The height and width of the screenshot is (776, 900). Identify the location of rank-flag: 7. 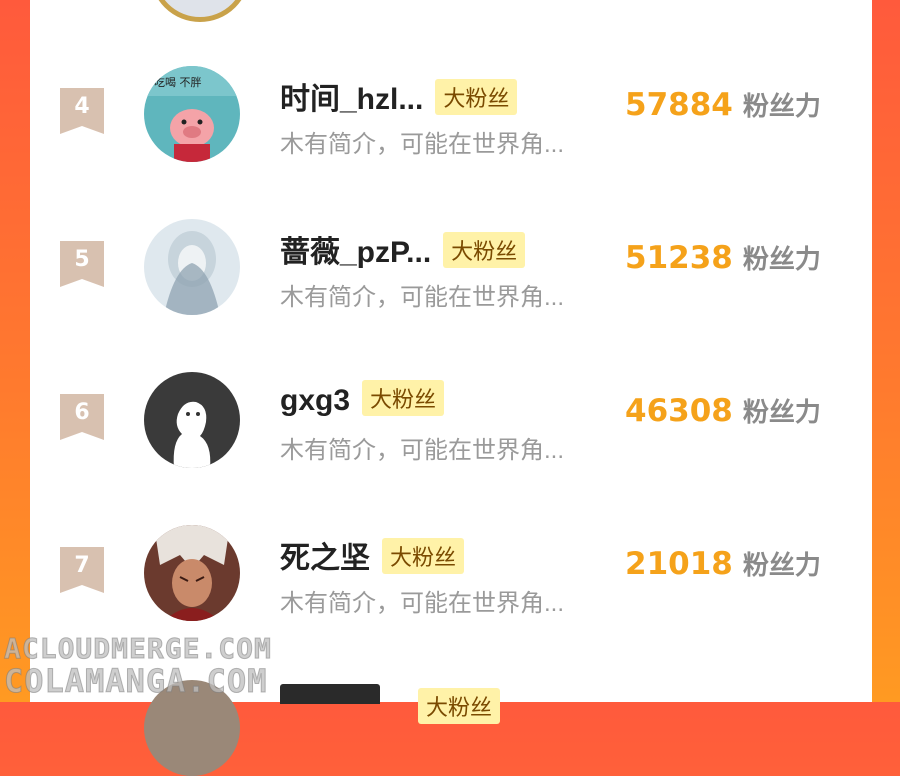
(82, 570).